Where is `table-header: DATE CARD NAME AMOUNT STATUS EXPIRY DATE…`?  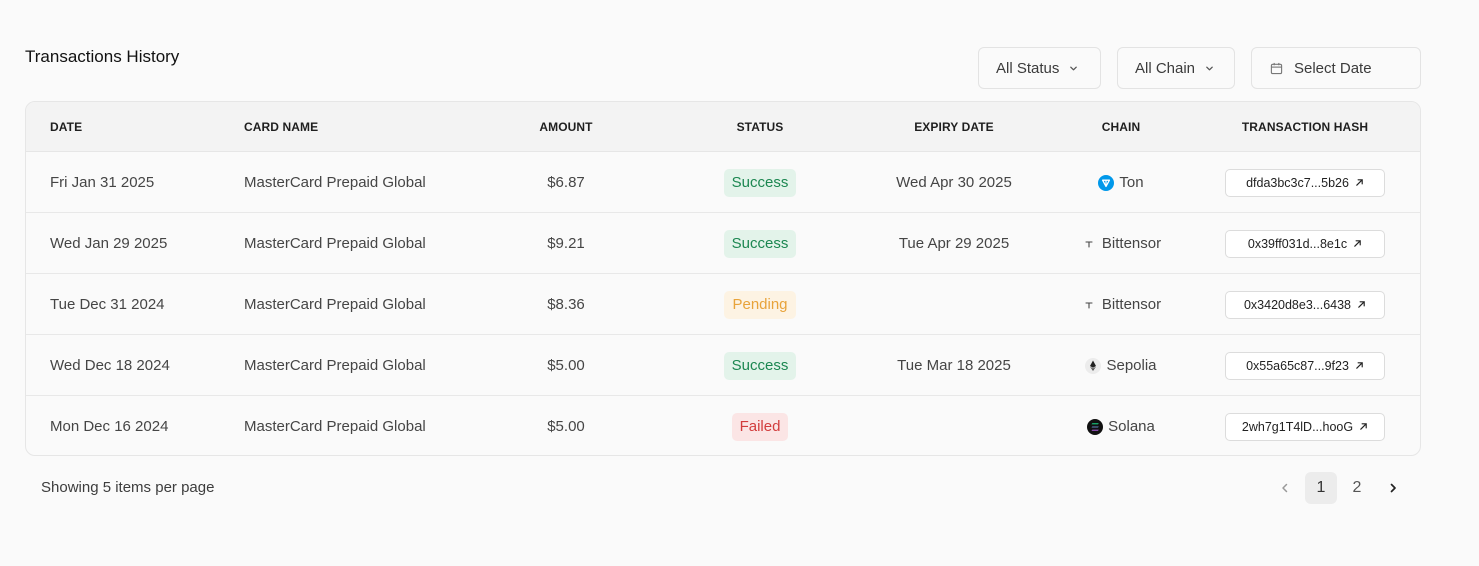 table-header: DATE CARD NAME AMOUNT STATUS EXPIRY DATE… is located at coordinates (723, 127).